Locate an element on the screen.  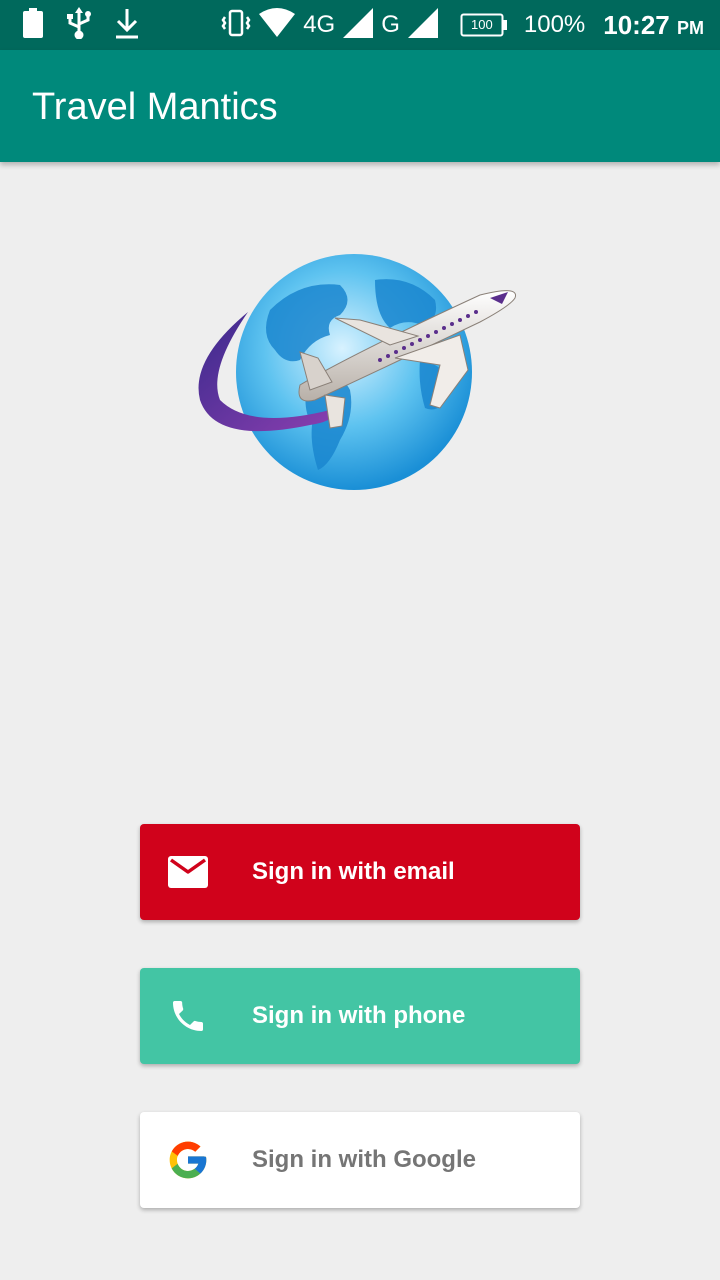
wifi-icon is located at coordinates (277, 25).